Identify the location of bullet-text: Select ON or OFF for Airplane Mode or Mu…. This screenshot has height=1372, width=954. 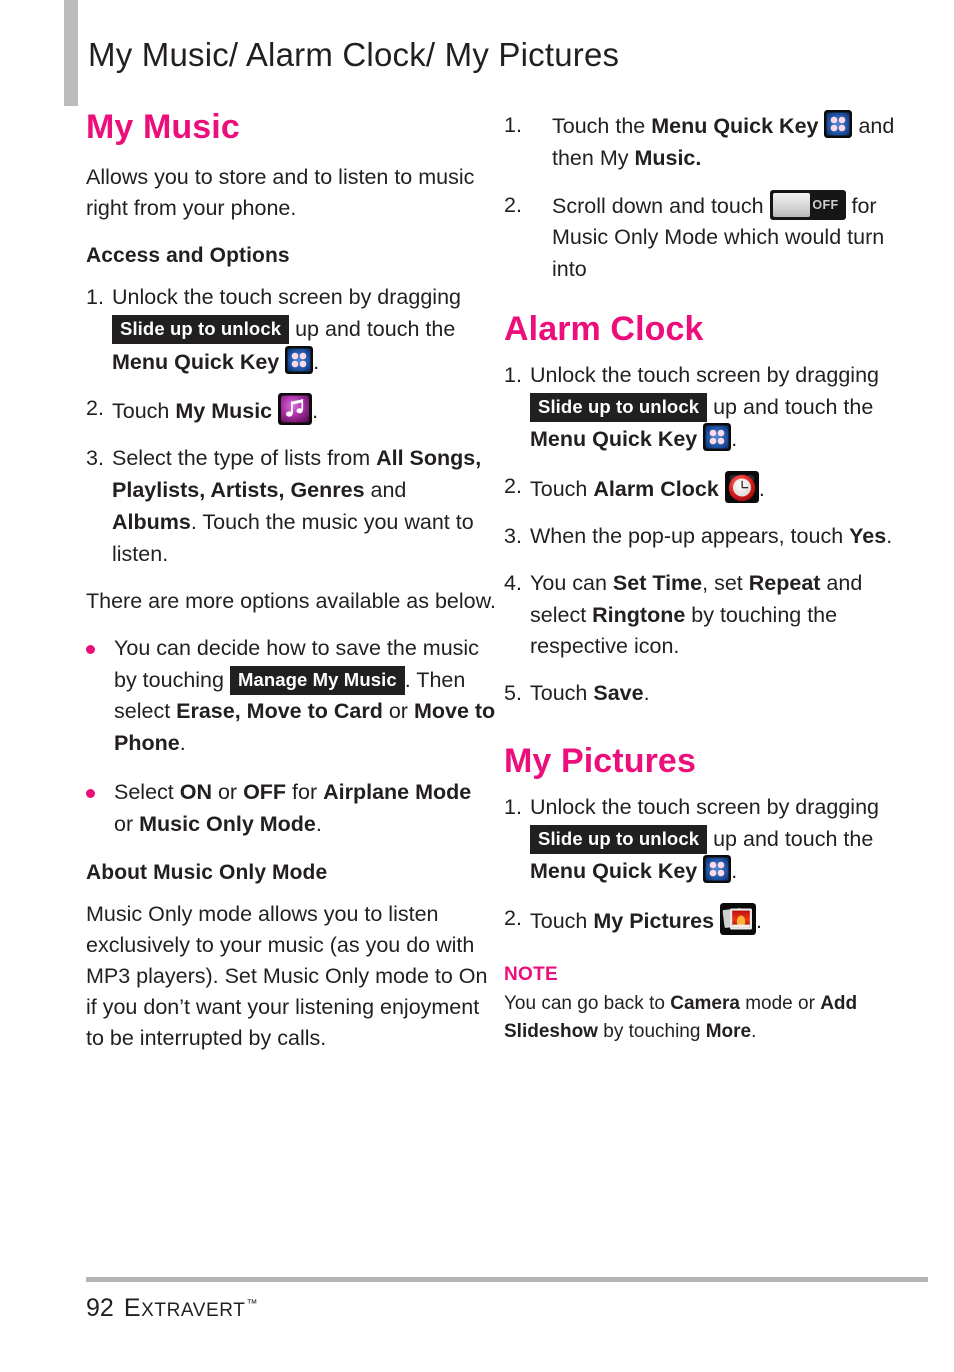
(293, 807).